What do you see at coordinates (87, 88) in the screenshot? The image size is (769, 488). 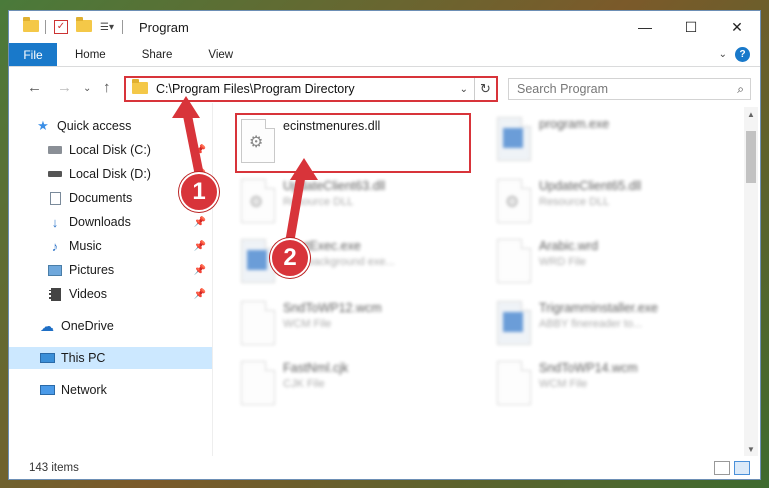 I see `recent-locations-icon: ⌄` at bounding box center [87, 88].